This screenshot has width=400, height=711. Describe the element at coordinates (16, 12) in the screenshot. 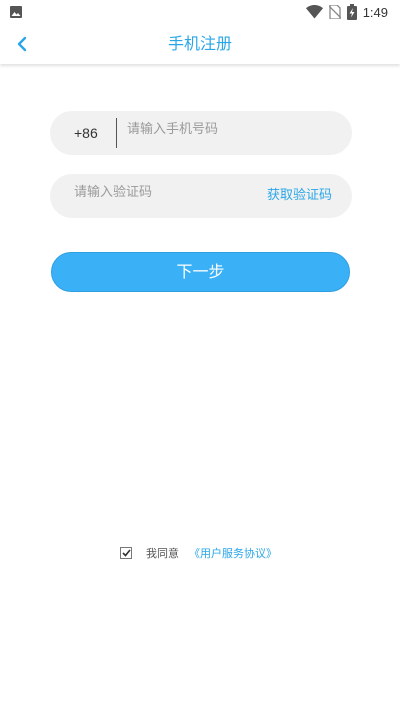

I see `image-icon` at that location.